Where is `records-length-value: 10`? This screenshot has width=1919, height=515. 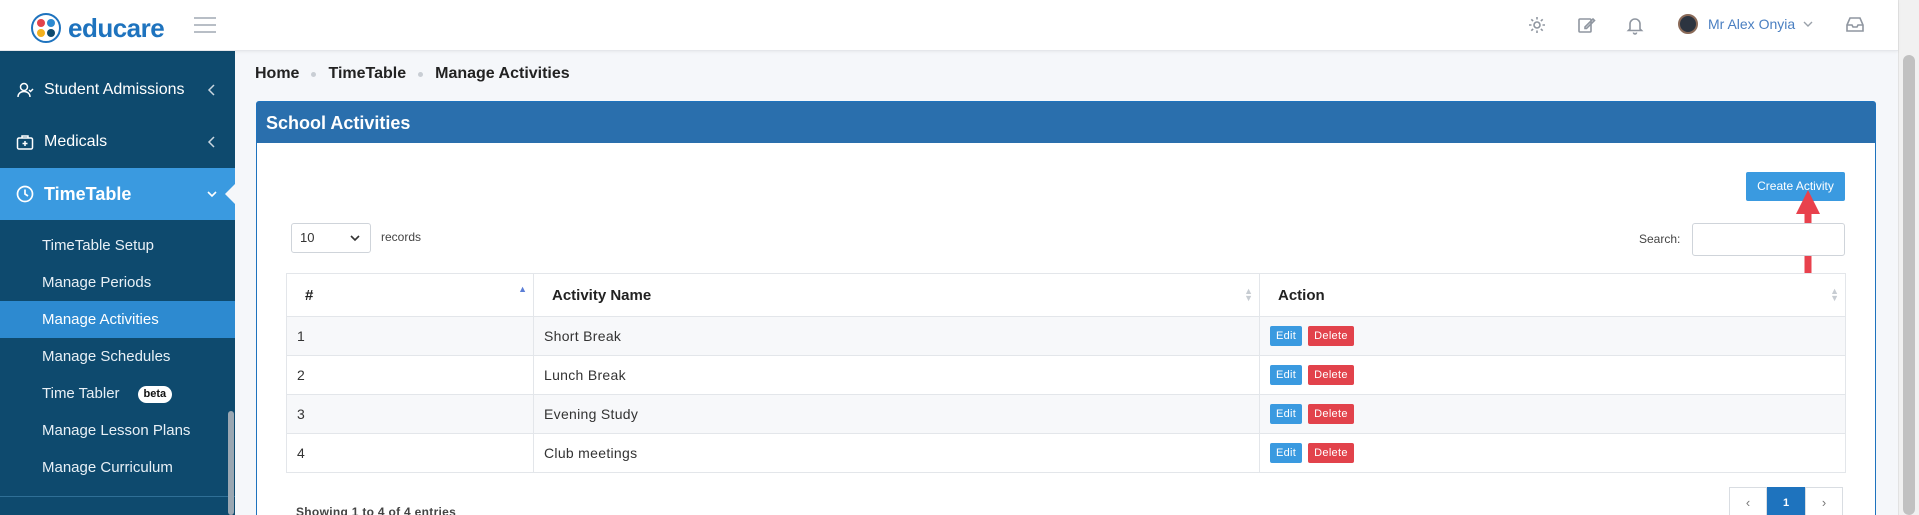 records-length-value: 10 is located at coordinates (307, 237).